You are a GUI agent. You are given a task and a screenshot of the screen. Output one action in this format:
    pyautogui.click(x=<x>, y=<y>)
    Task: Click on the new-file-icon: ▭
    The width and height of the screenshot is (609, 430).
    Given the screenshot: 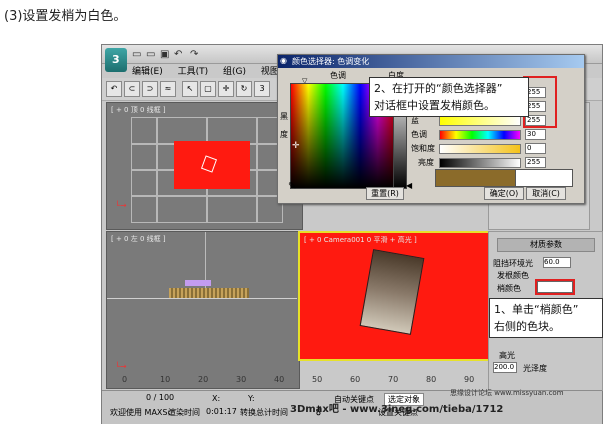 What is the action you would take?
    pyautogui.click(x=136, y=54)
    